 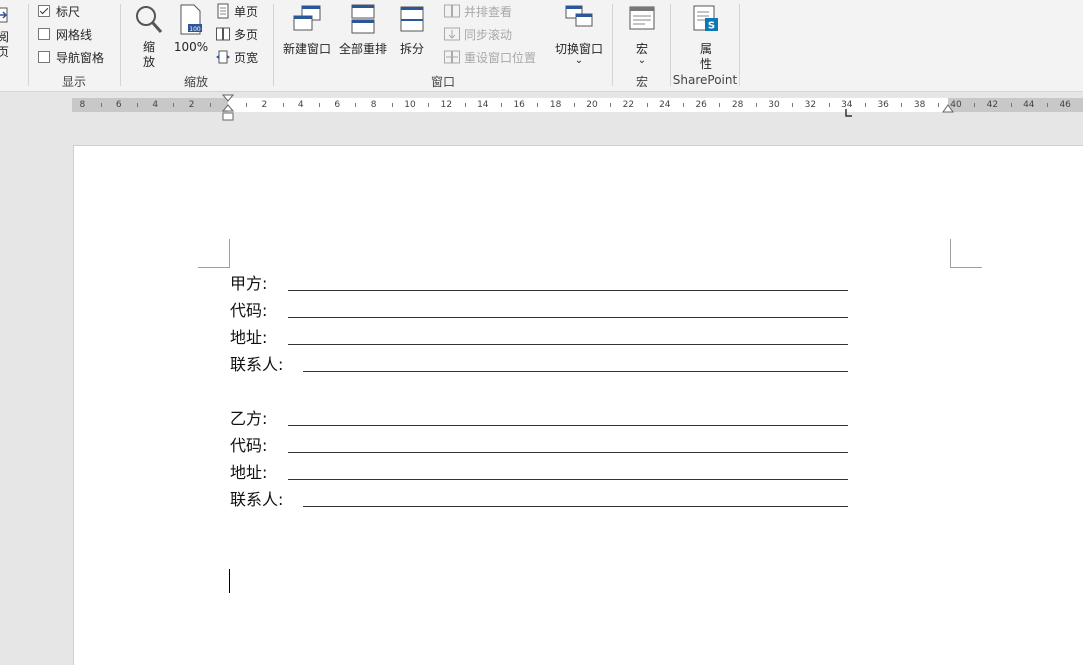 What do you see at coordinates (410, 105) in the screenshot?
I see `ruler-number: 10` at bounding box center [410, 105].